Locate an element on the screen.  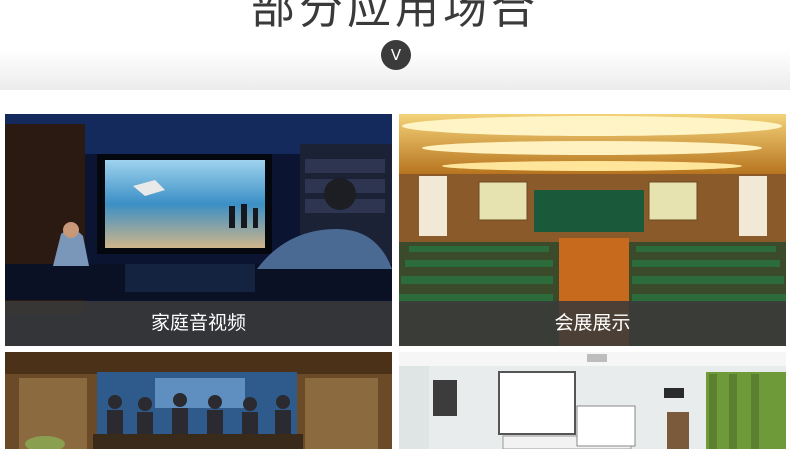
expand-toggle: V is located at coordinates (396, 55).